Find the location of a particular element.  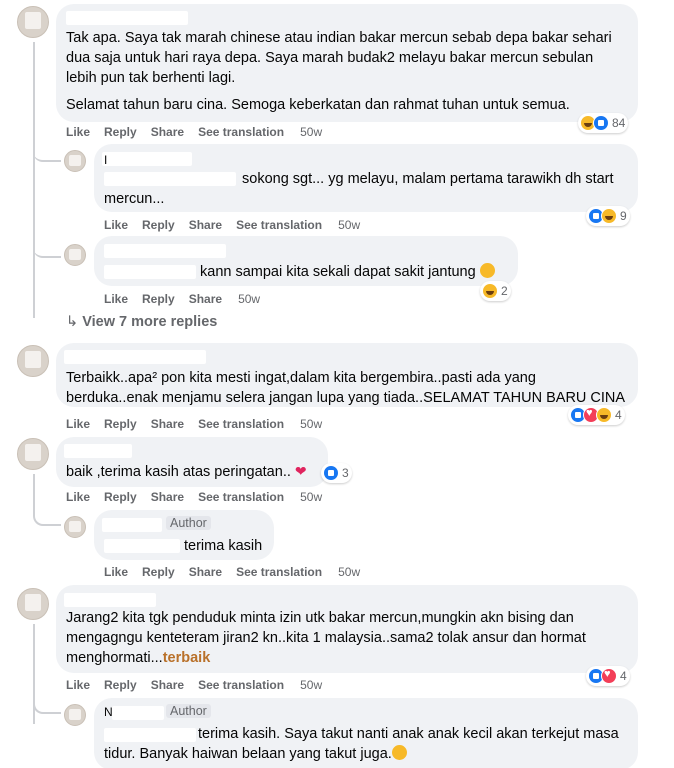

thread-line is located at coordinates (34, 180).